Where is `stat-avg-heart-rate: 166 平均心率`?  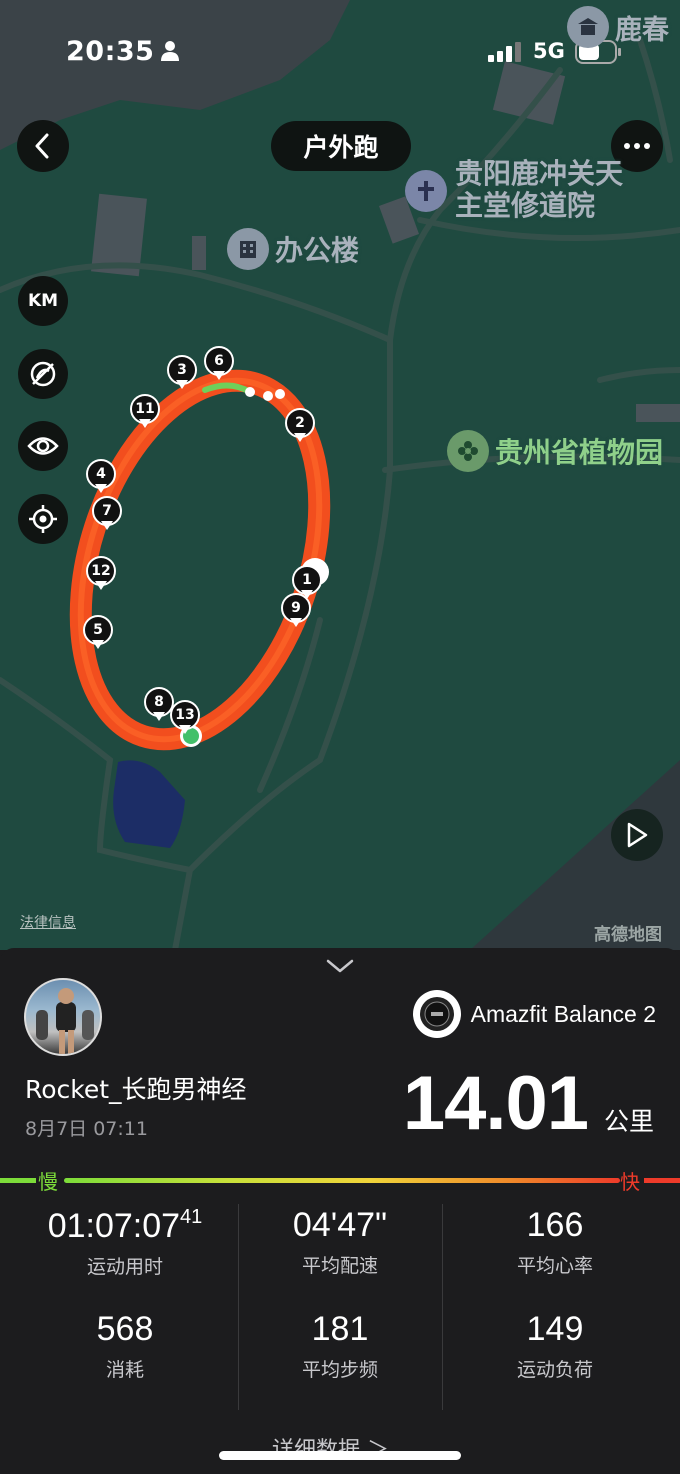 stat-avg-heart-rate: 166 平均心率 is located at coordinates (555, 1242).